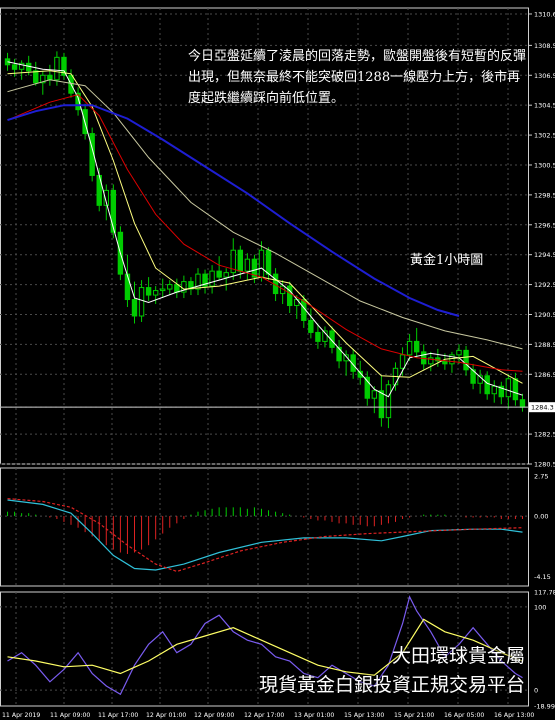 This screenshot has width=555, height=720. I want to click on time-axis-label: 15 Apr 21:00, so click(414, 715).